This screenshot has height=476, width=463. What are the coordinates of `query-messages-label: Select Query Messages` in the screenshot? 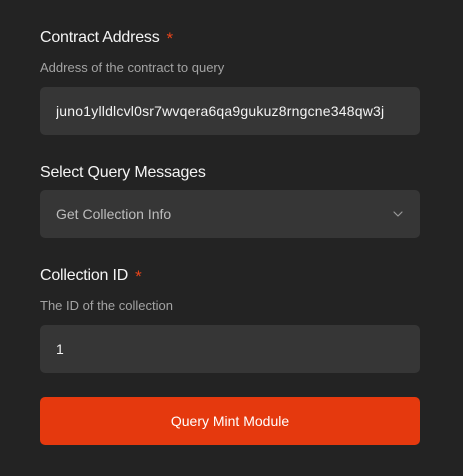 It's located at (123, 172).